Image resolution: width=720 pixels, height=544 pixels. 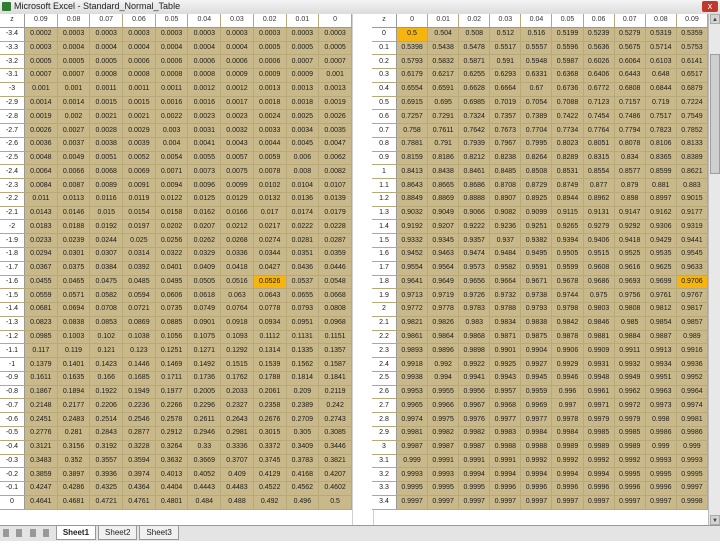 I want to click on probability-cell: 0.0594, so click(x=139, y=296).